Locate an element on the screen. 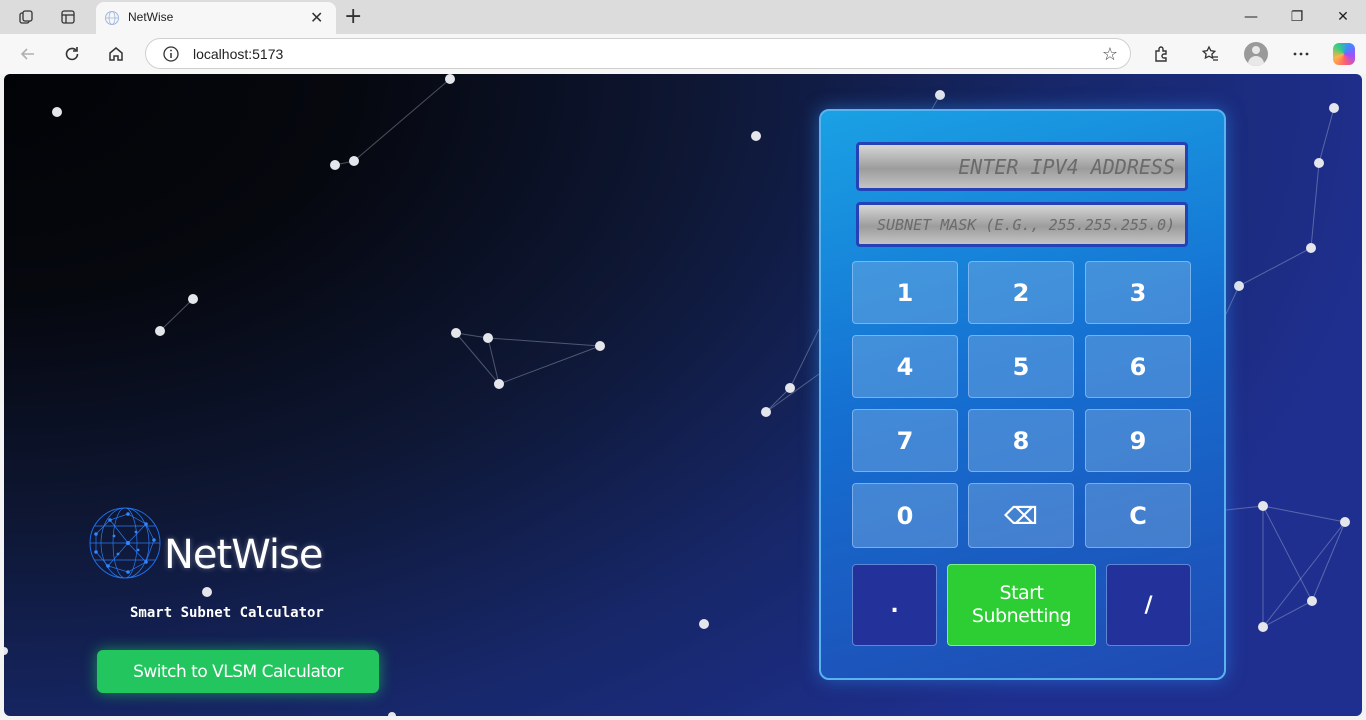 The width and height of the screenshot is (1366, 720). tab-close-icon: ✕ is located at coordinates (316, 17).